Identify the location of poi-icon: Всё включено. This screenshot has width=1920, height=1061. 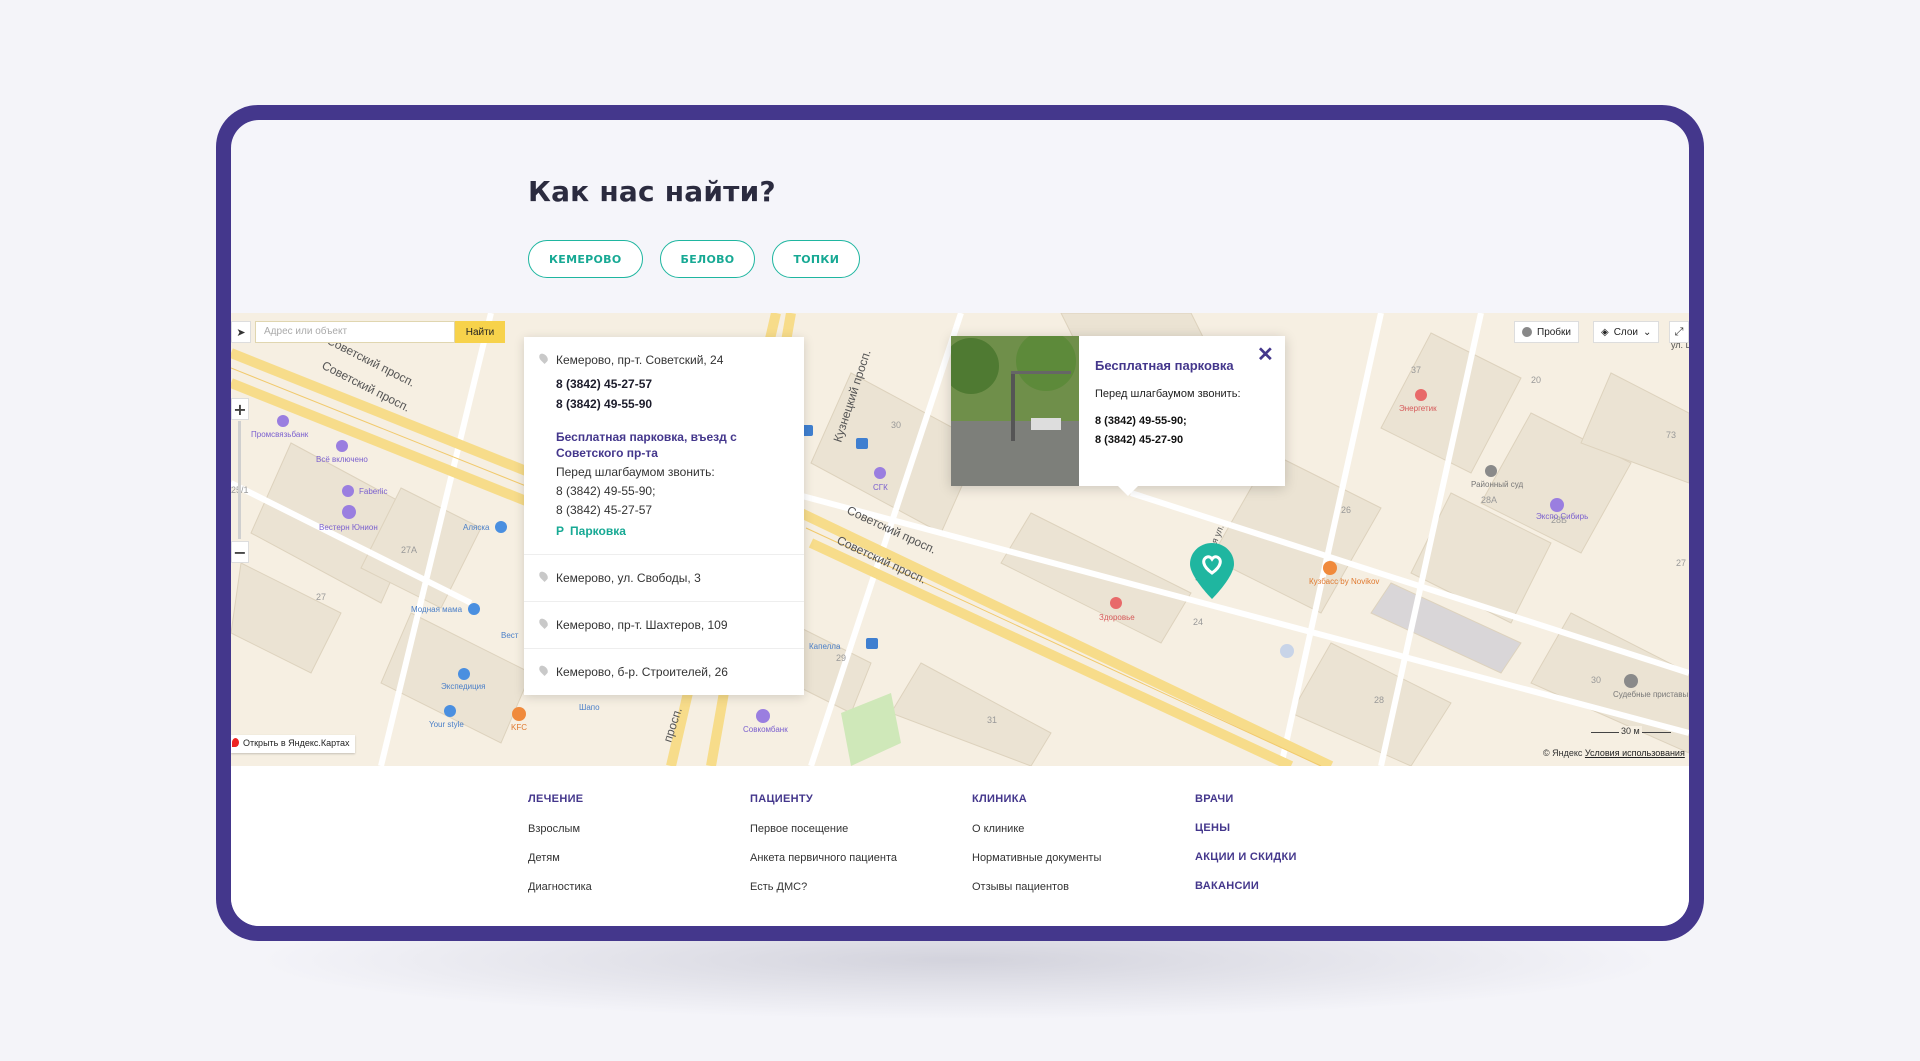
(342, 452).